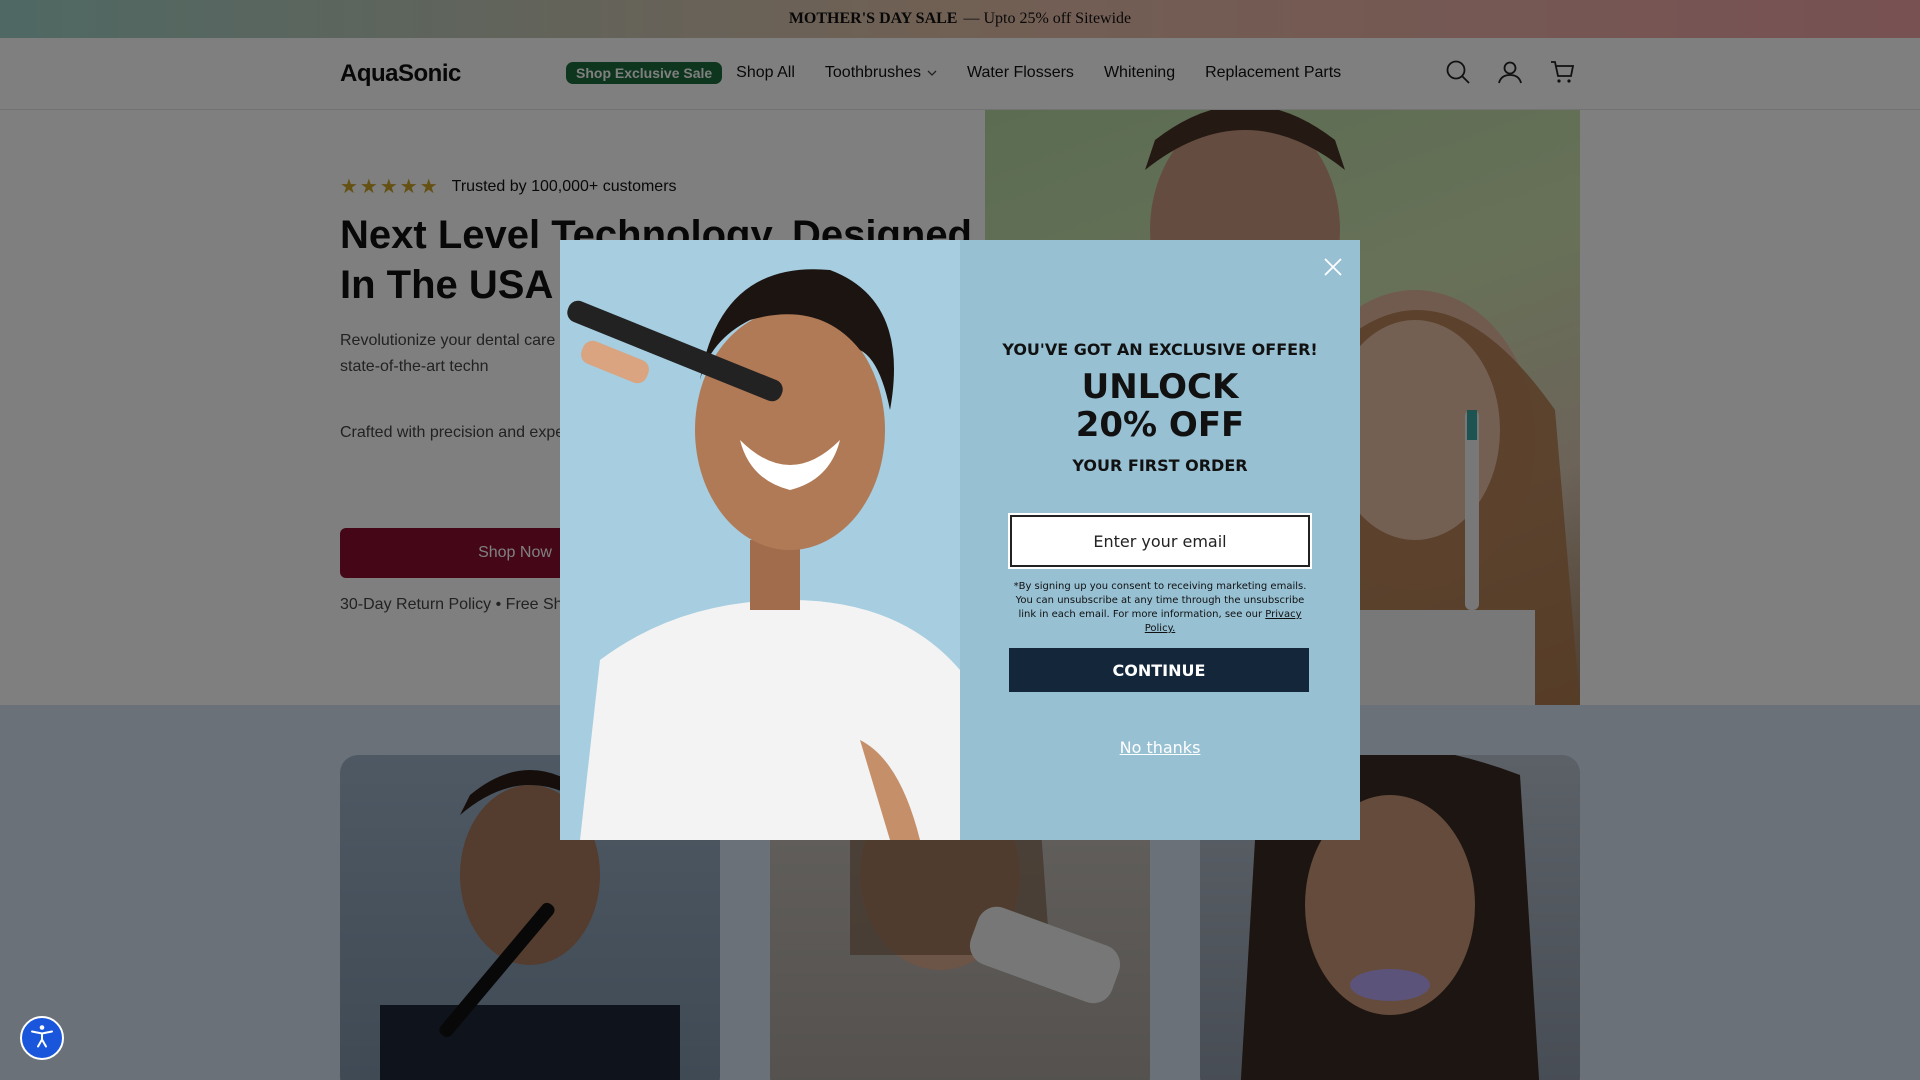 This screenshot has height=1080, width=1920. Describe the element at coordinates (1160, 387) in the screenshot. I see `offer-headline-line-1: UNLOCK` at that location.